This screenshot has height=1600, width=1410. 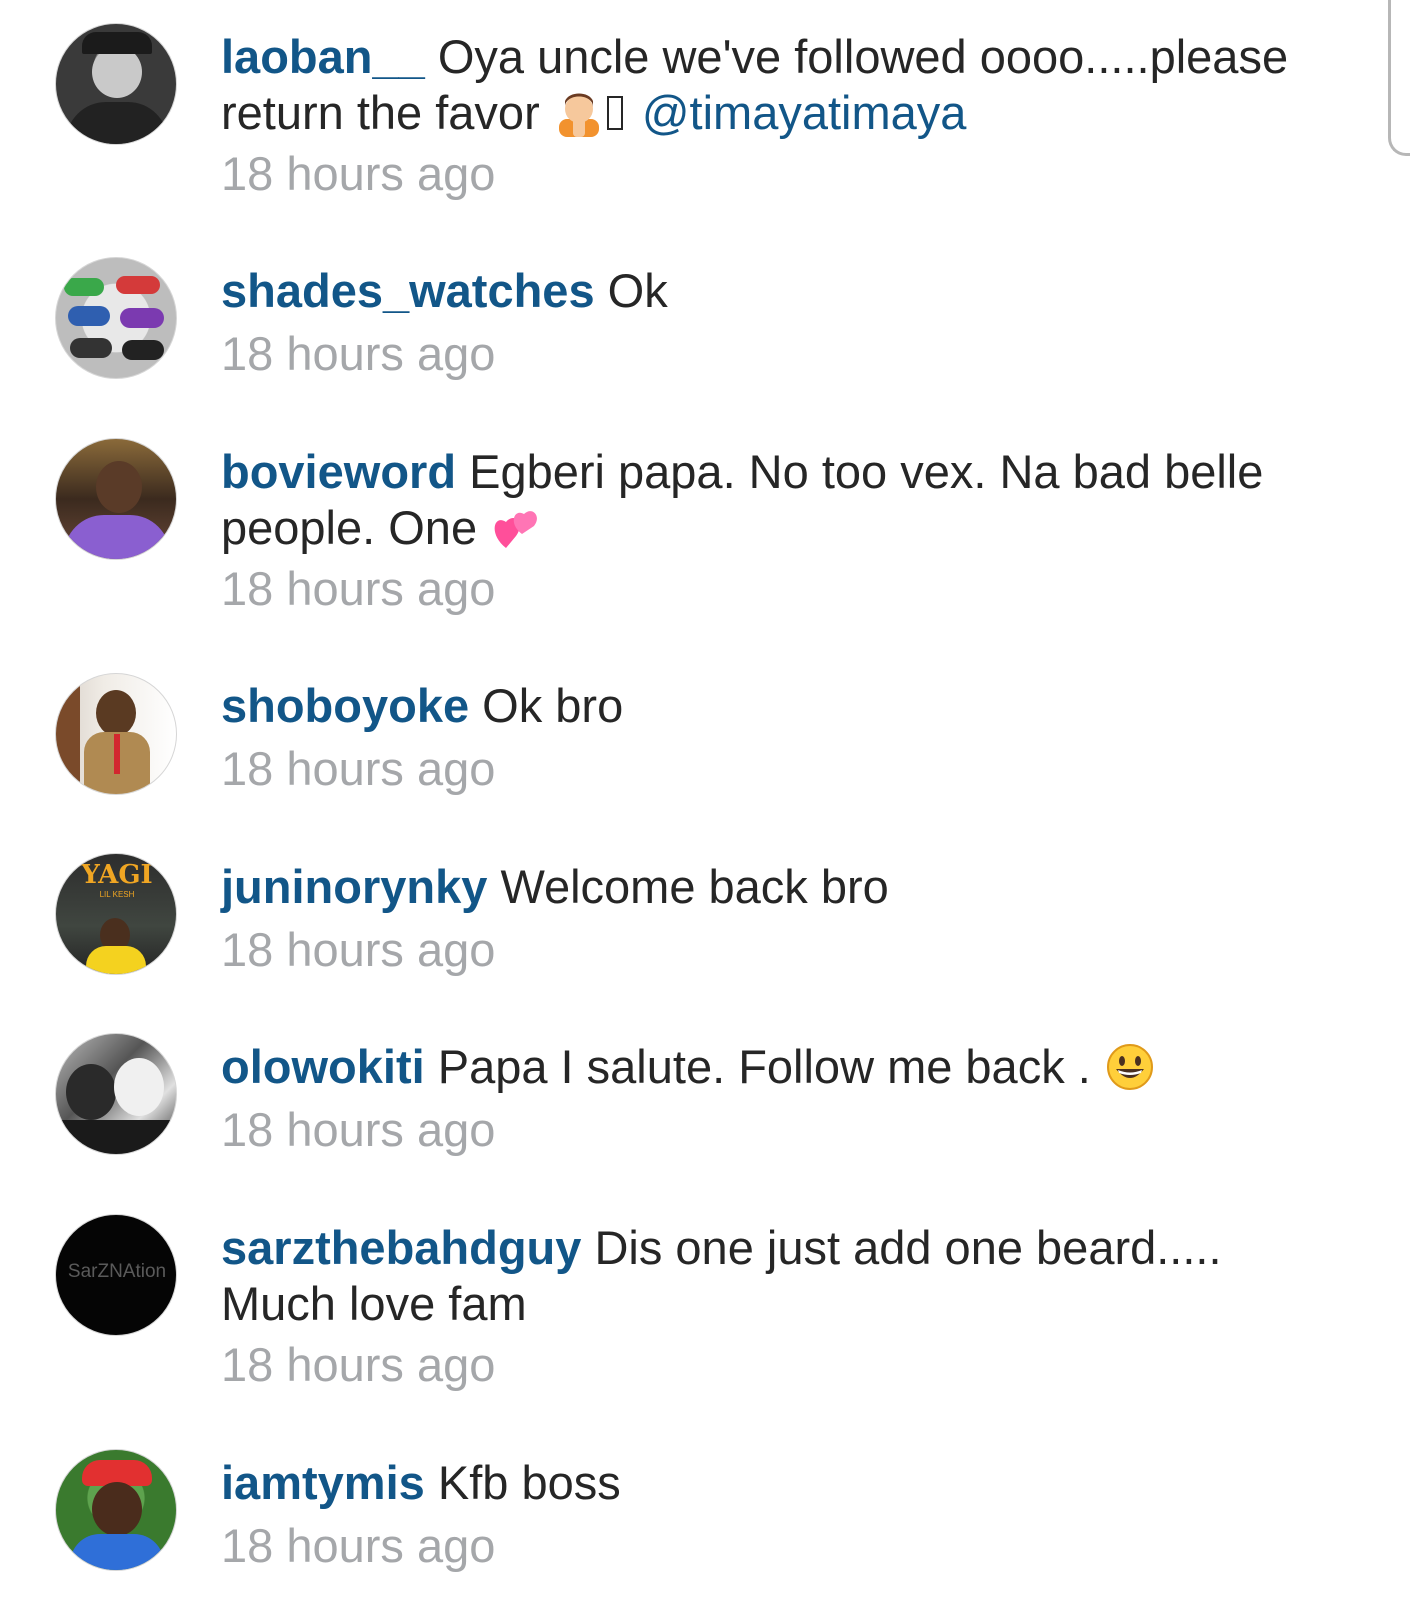 What do you see at coordinates (694, 886) in the screenshot?
I see `comment-text: Welcome back bro` at bounding box center [694, 886].